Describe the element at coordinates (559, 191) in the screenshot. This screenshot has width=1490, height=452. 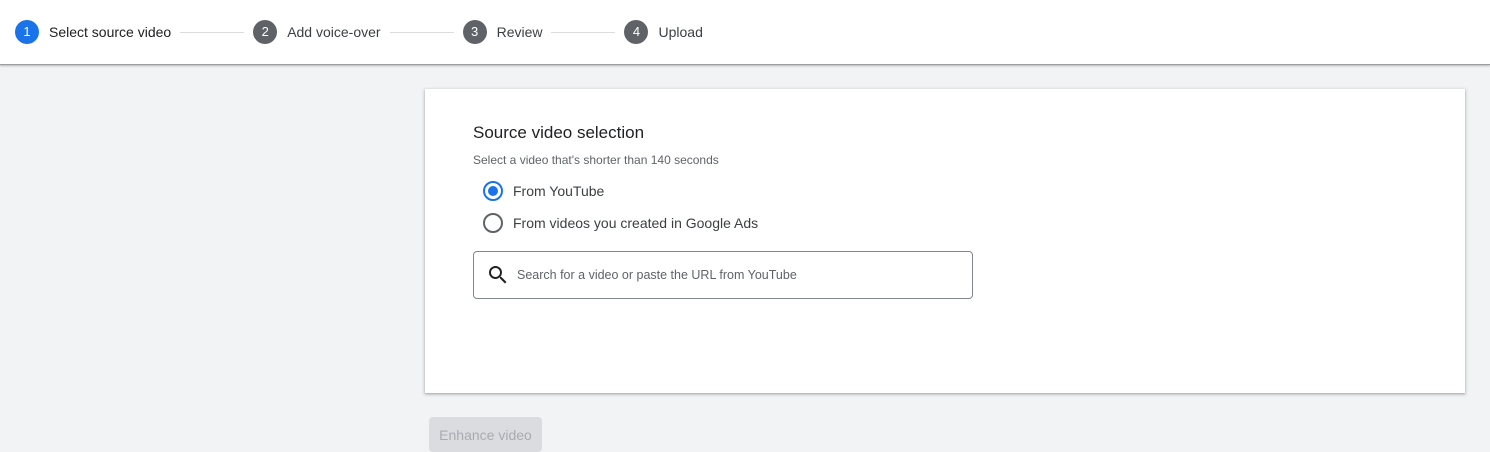
I see `radio-label: From YouTube` at that location.